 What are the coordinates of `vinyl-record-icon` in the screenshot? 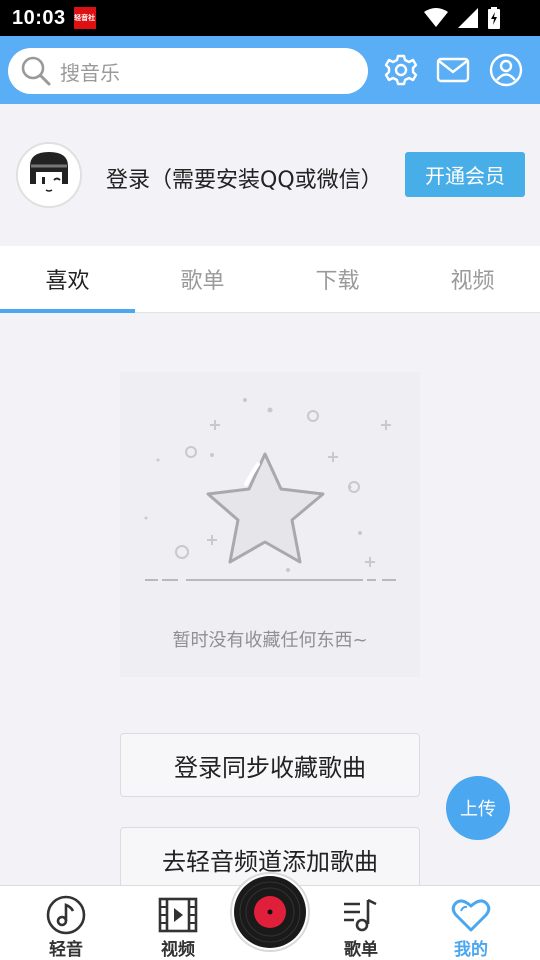 It's located at (270, 912).